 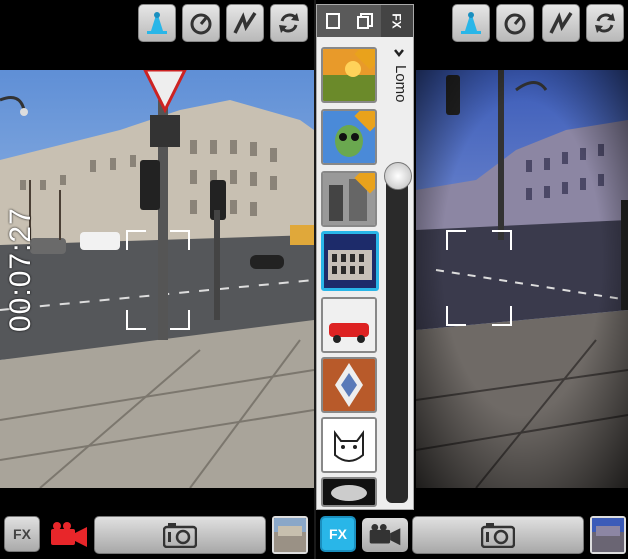 I want to click on portrait-frame-icon, so click(x=333, y=21).